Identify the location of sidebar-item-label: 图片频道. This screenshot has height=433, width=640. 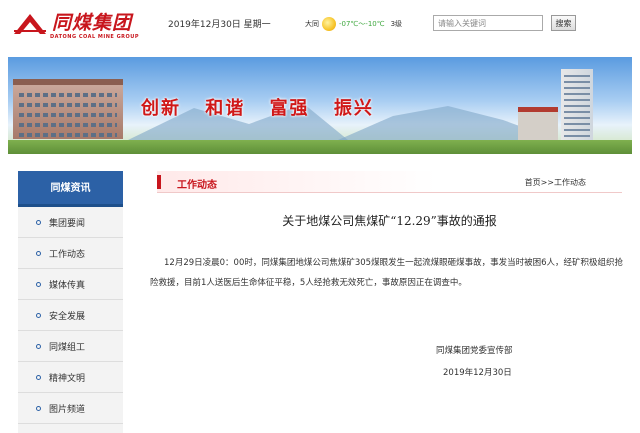
(67, 409).